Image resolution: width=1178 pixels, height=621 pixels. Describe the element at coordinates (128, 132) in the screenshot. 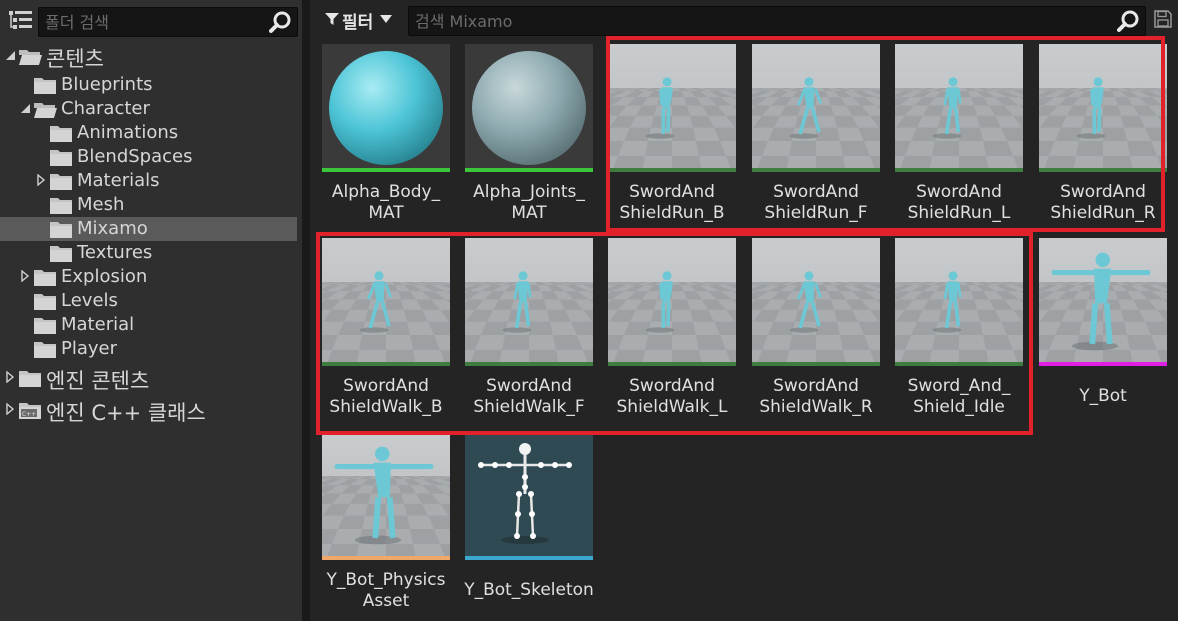

I see `folder-label: Animations` at that location.